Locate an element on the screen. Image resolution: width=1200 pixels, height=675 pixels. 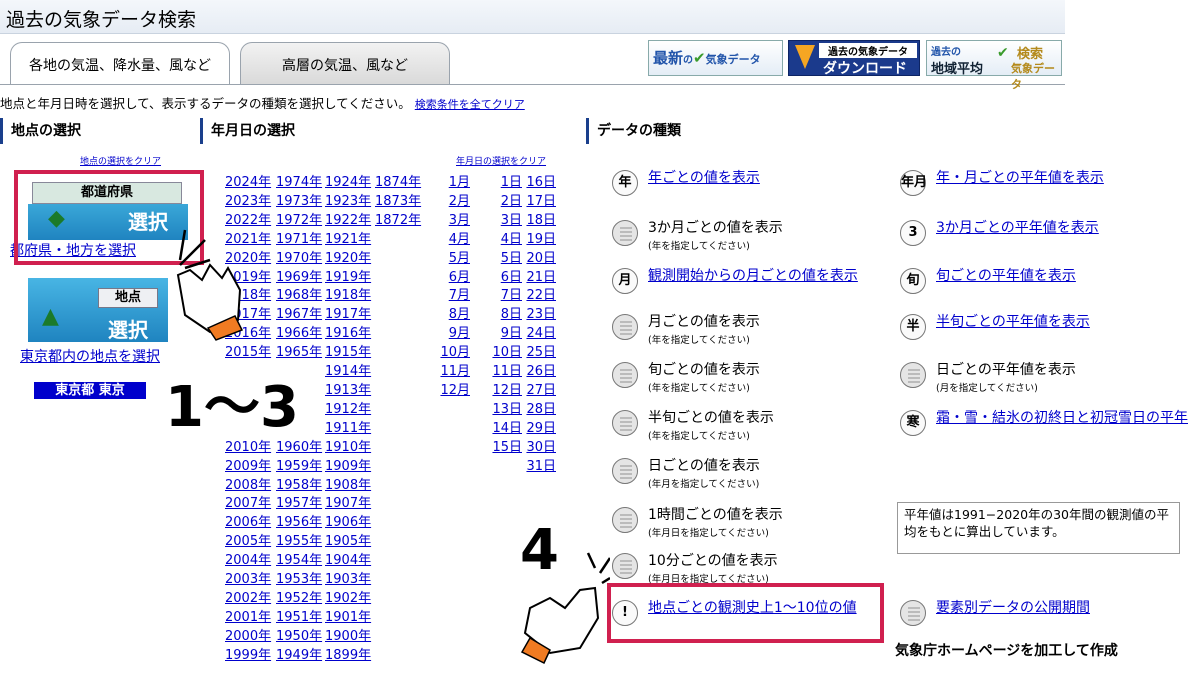
year-link: 1912年 is located at coordinates (348, 410).